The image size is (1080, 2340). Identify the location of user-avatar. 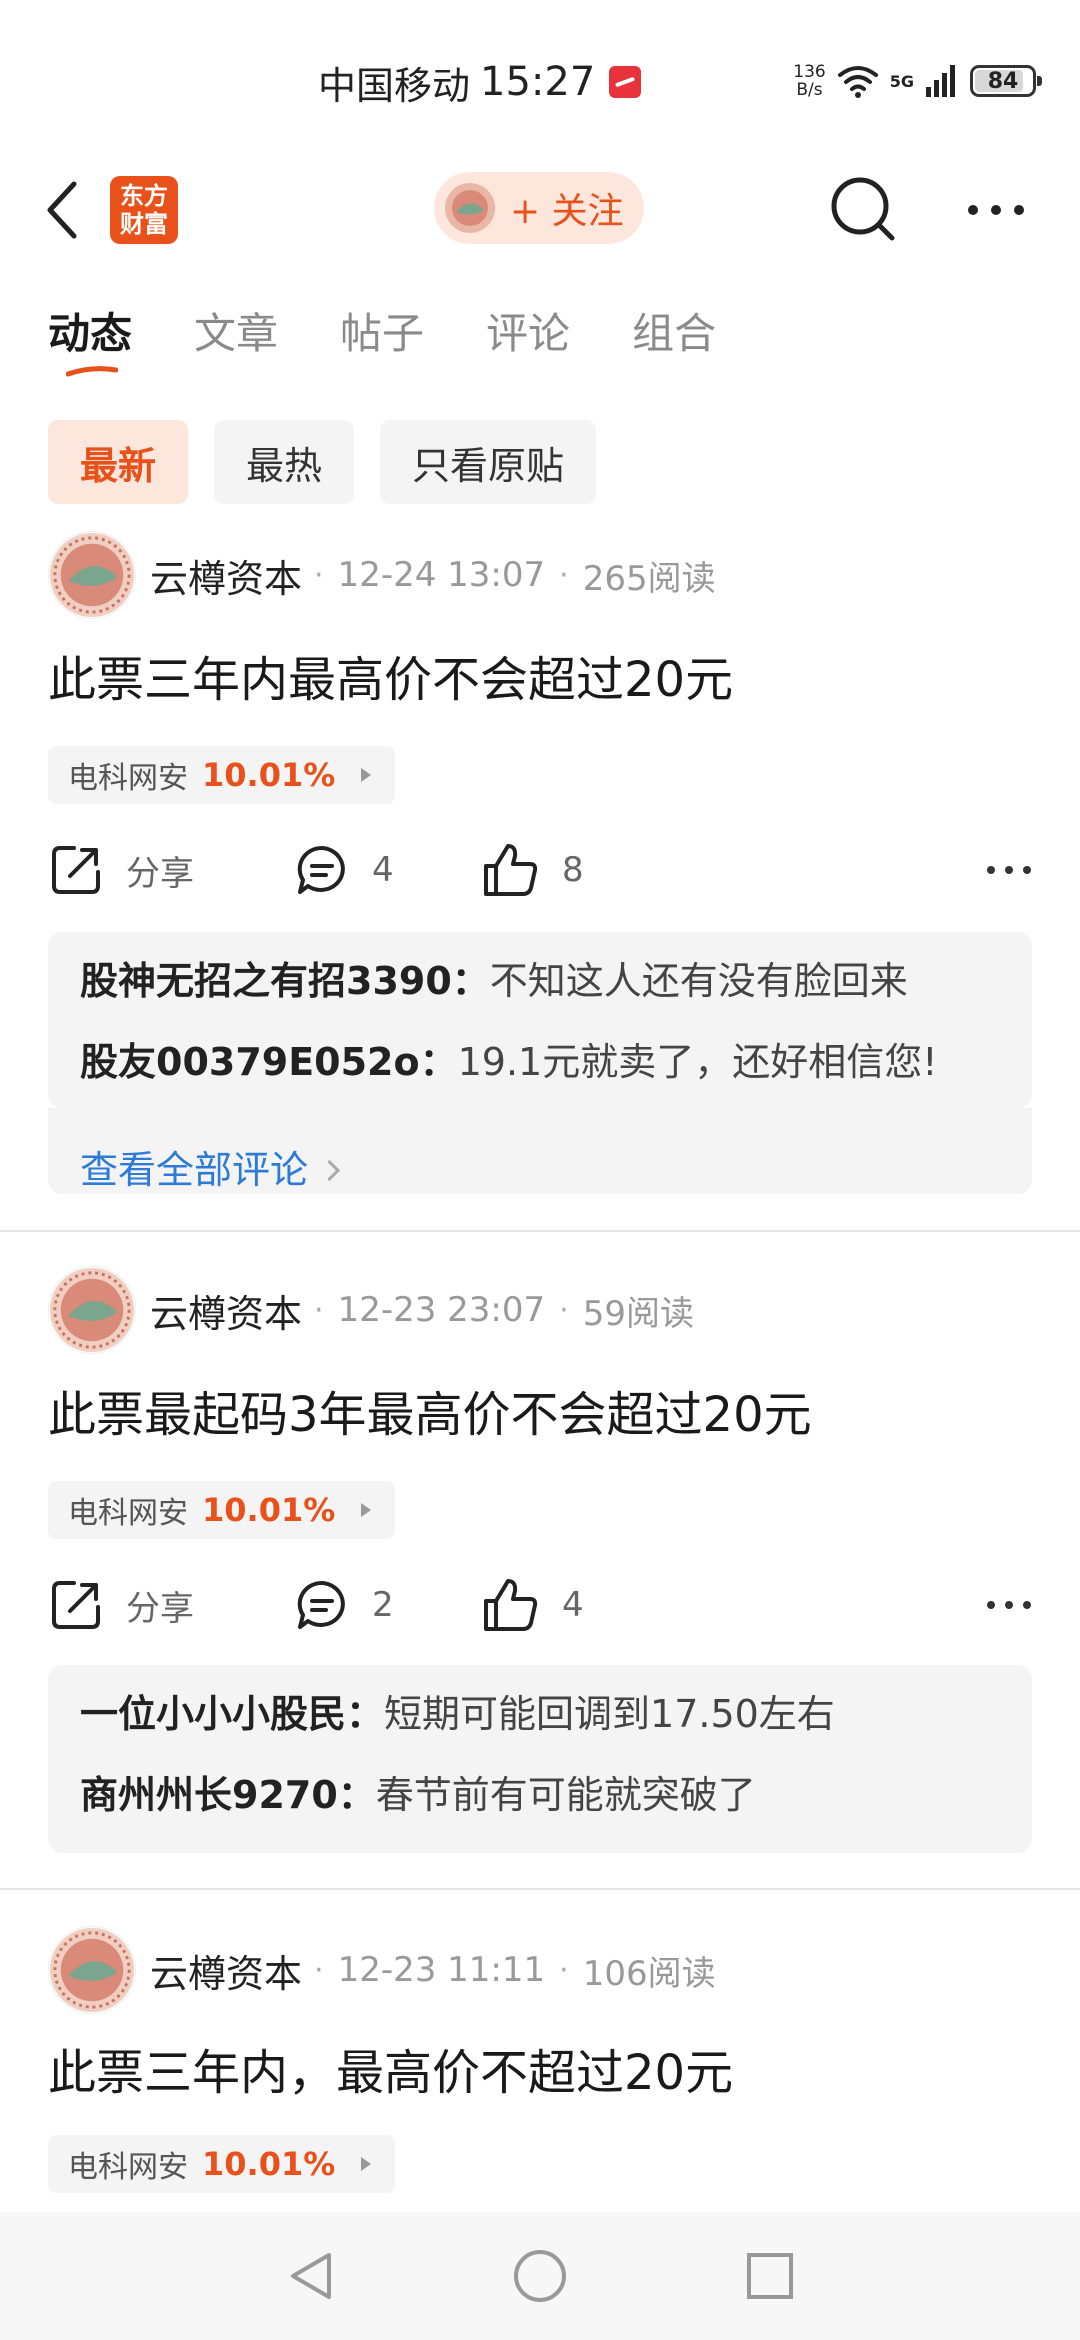
(470, 208).